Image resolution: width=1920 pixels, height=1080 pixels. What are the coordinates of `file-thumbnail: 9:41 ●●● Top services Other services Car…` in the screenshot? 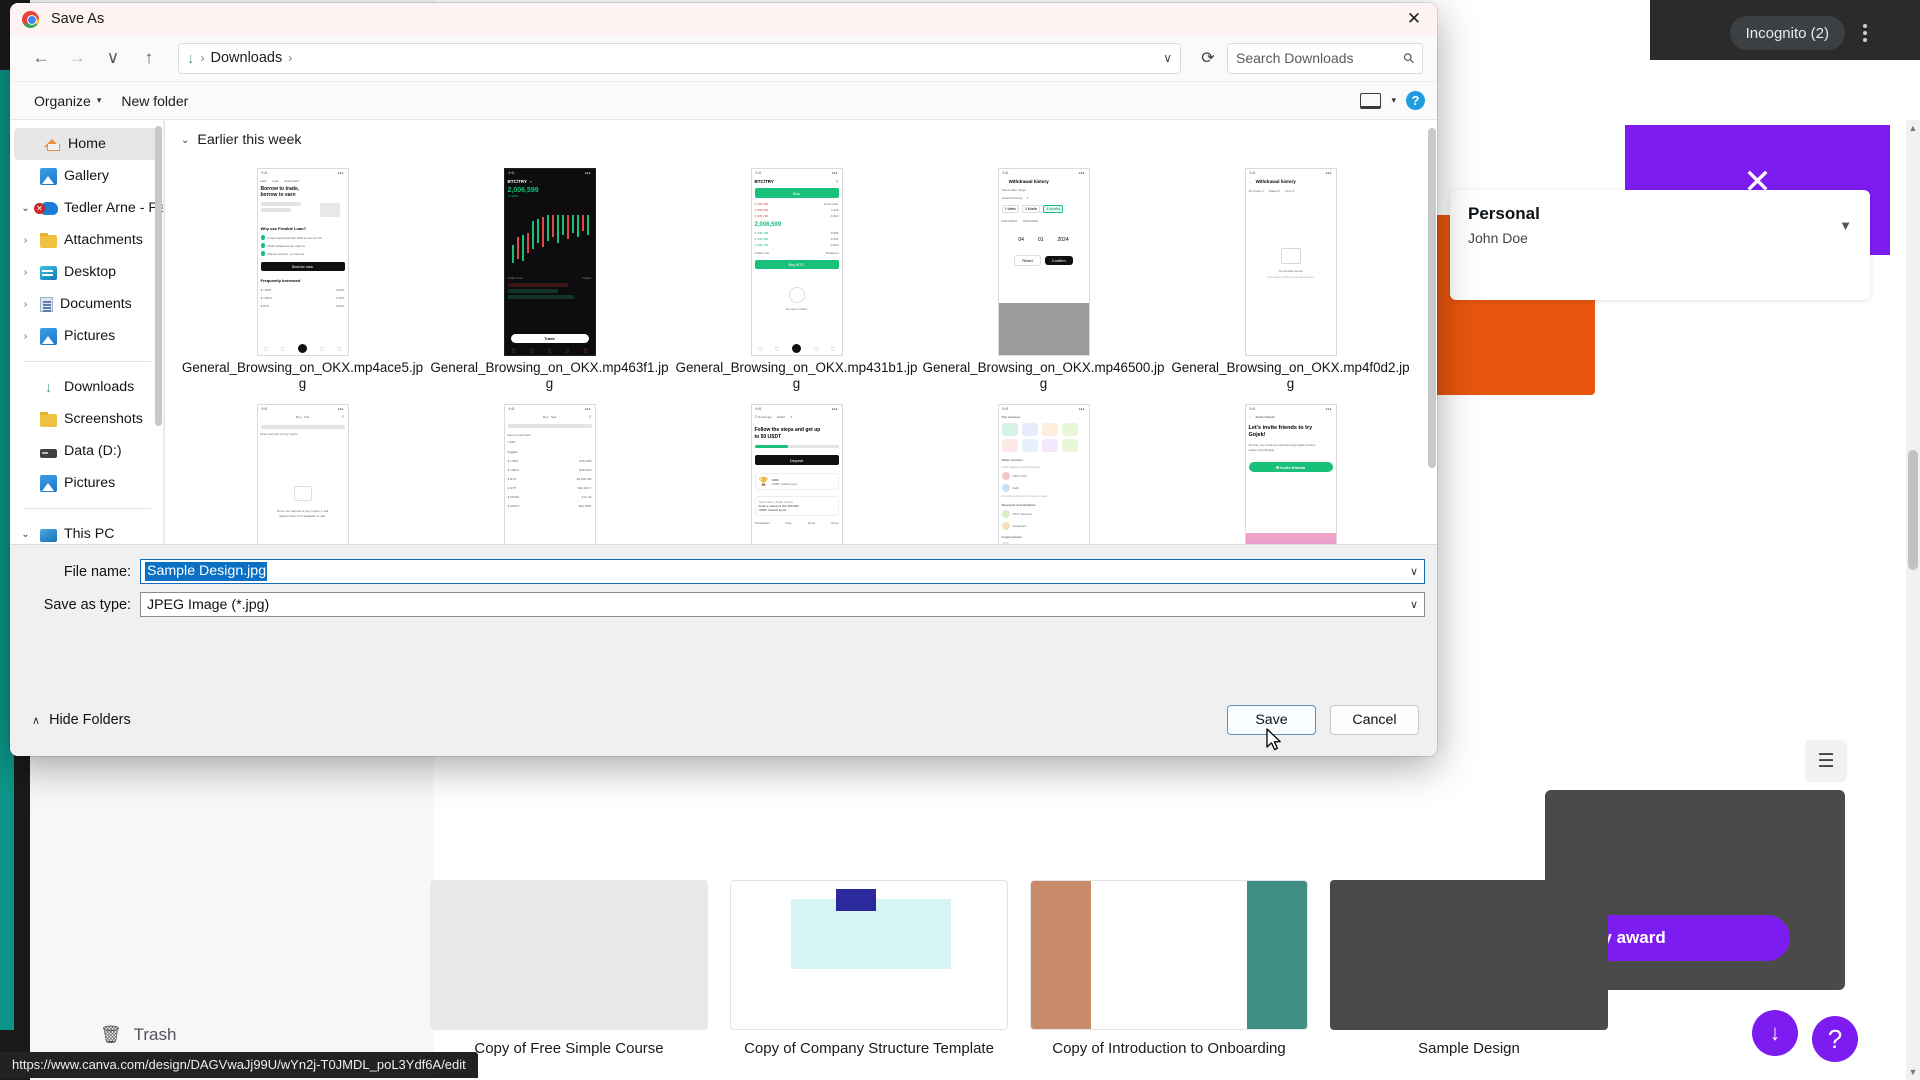 It's located at (1043, 469).